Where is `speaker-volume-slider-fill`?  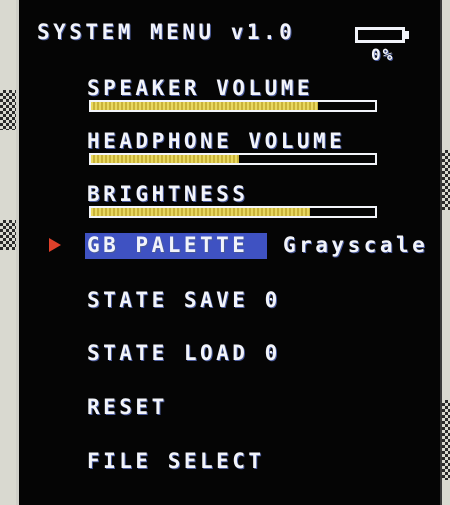 speaker-volume-slider-fill is located at coordinates (205, 106).